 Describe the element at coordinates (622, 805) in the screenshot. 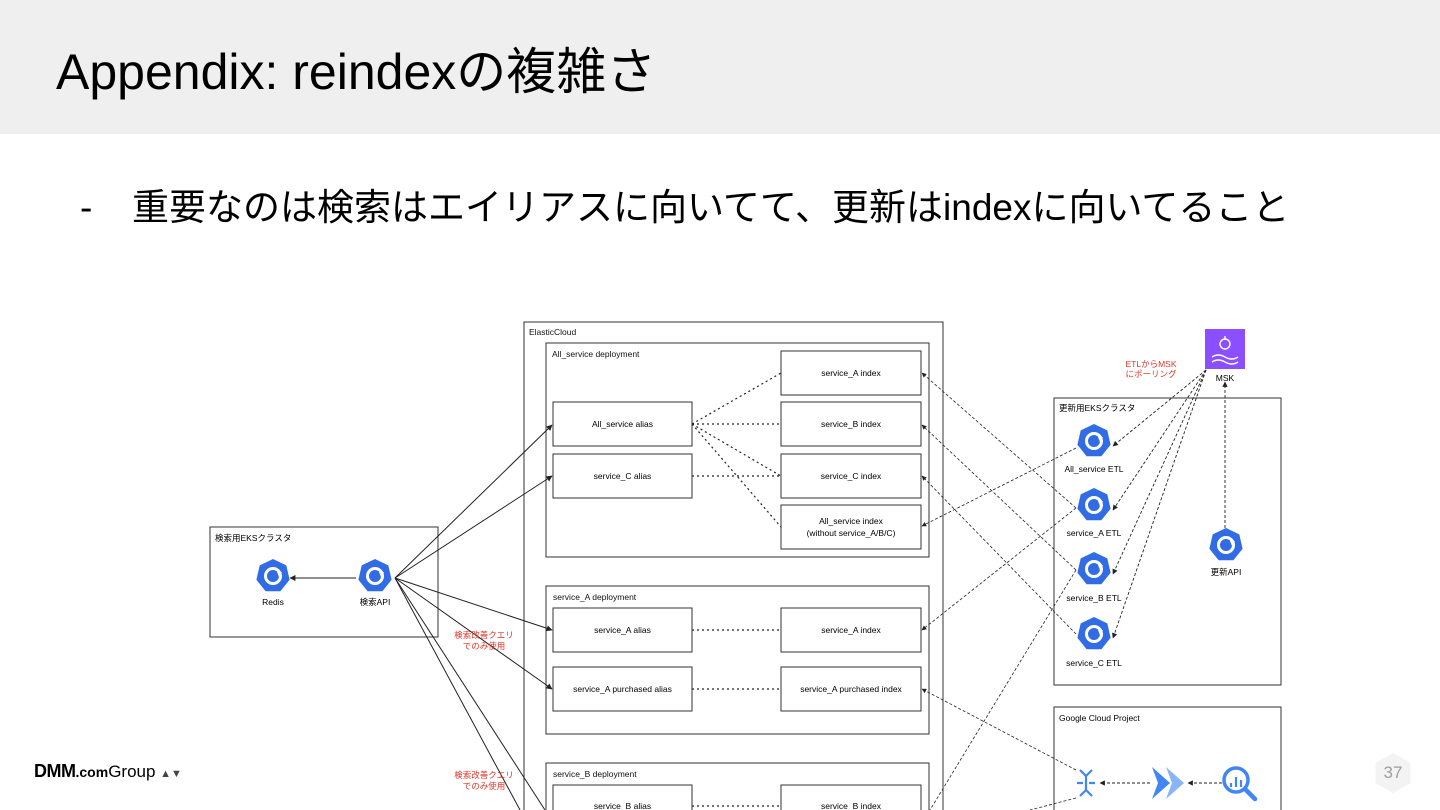

I see `svg-text: service_B alias` at that location.